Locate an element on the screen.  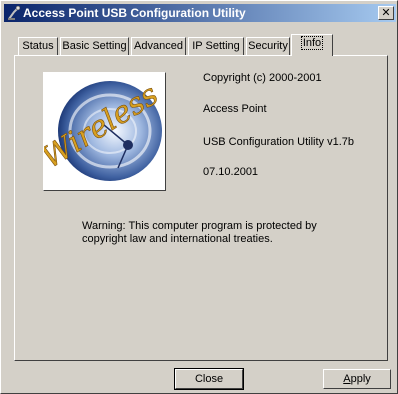
tab-ip-setting: IP Setting is located at coordinates (216, 46).